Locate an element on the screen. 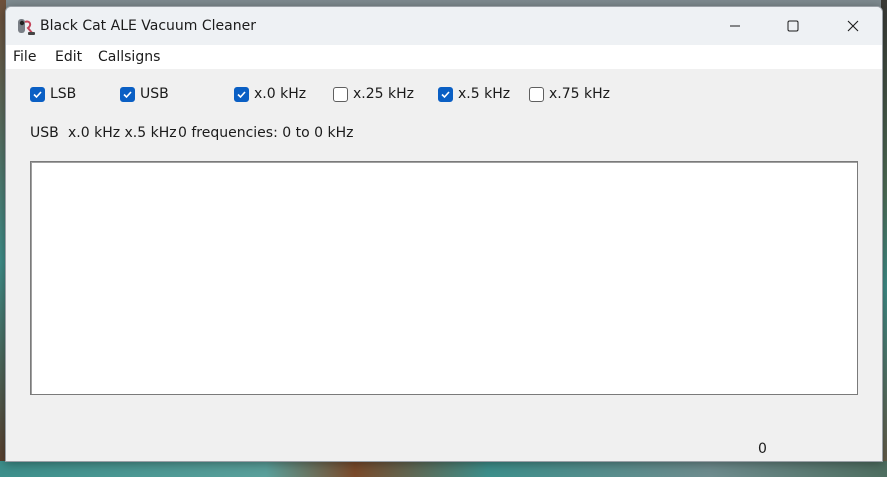 The image size is (887, 477). checkbox-x5-khz-label: x.5 kHz is located at coordinates (484, 94).